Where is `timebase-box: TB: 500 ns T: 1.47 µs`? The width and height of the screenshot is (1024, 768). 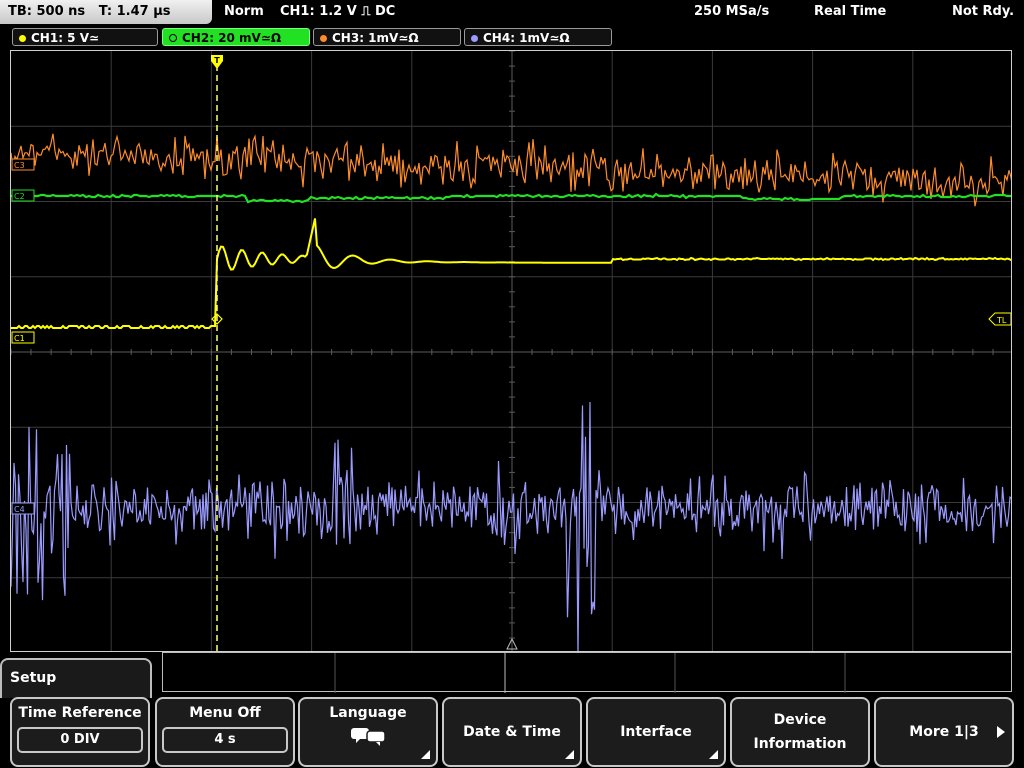 timebase-box: TB: 500 ns T: 1.47 µs is located at coordinates (106, 12).